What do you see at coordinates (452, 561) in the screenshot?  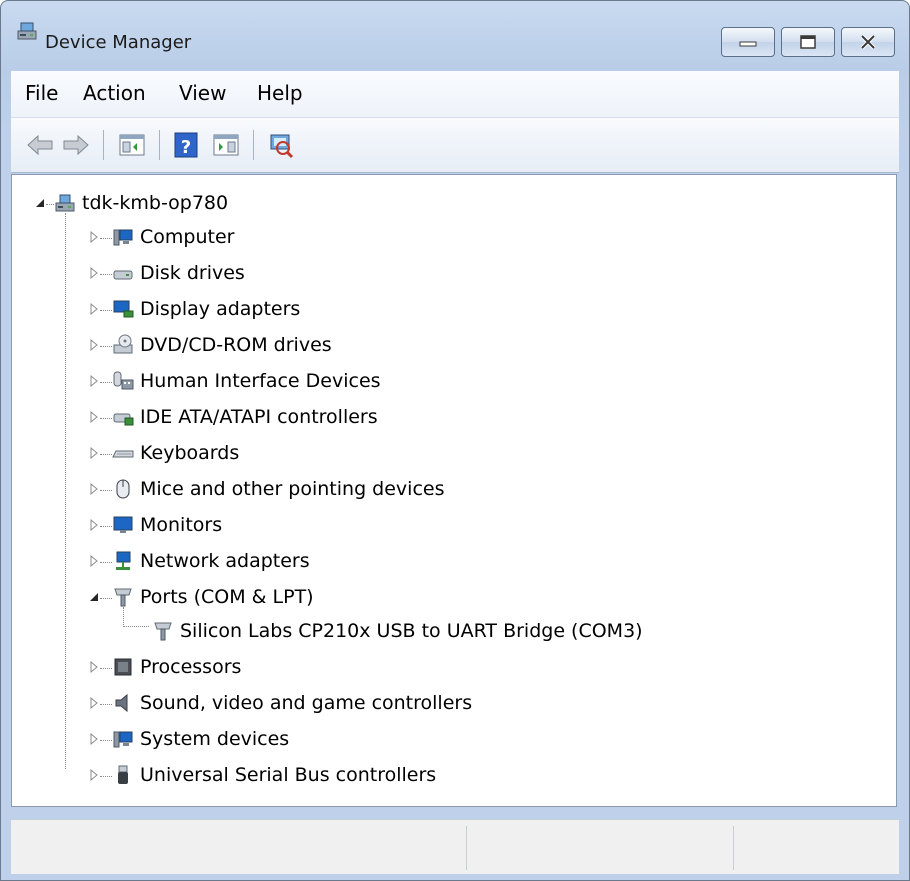 I see `tree-item-network-adapters: Network adapters` at bounding box center [452, 561].